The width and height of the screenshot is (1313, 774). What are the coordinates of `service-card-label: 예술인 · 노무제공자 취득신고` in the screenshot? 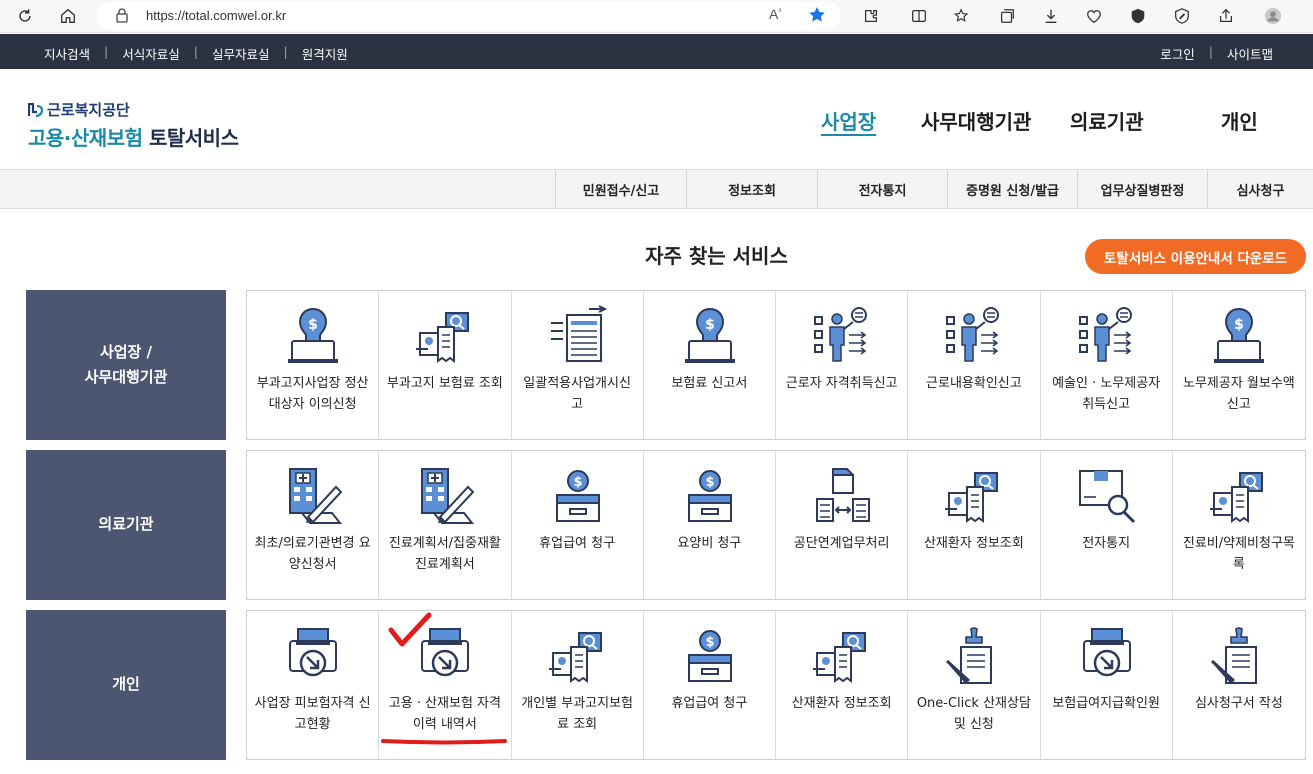 It's located at (1106, 394).